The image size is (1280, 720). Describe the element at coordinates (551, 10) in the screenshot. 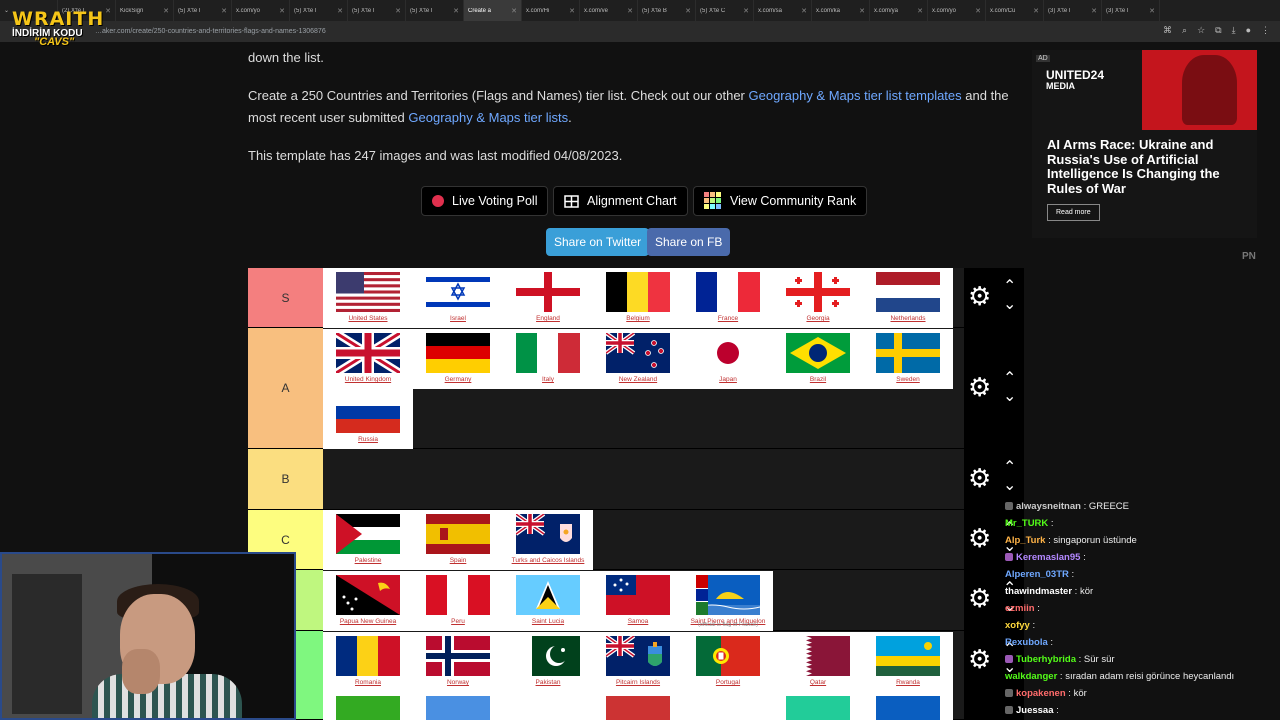

I see `browser-tab: x.com/Hi ✕` at that location.